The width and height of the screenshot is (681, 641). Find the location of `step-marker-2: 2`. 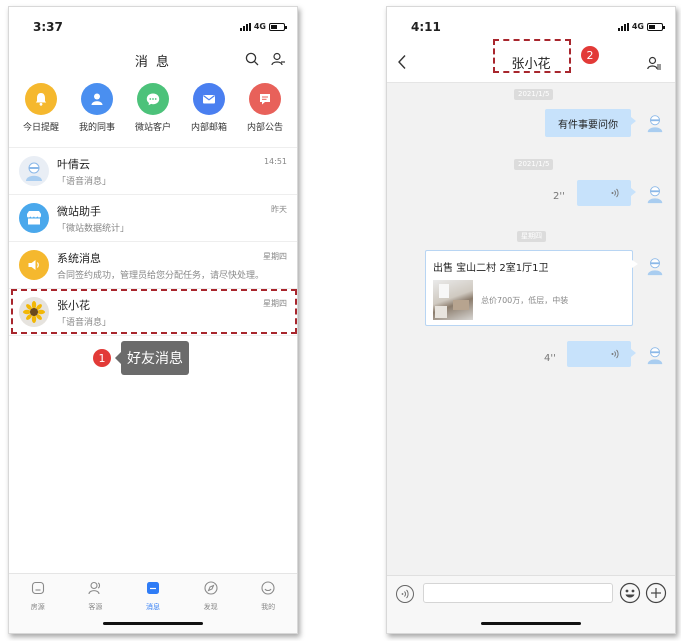

step-marker-2: 2 is located at coordinates (590, 55).